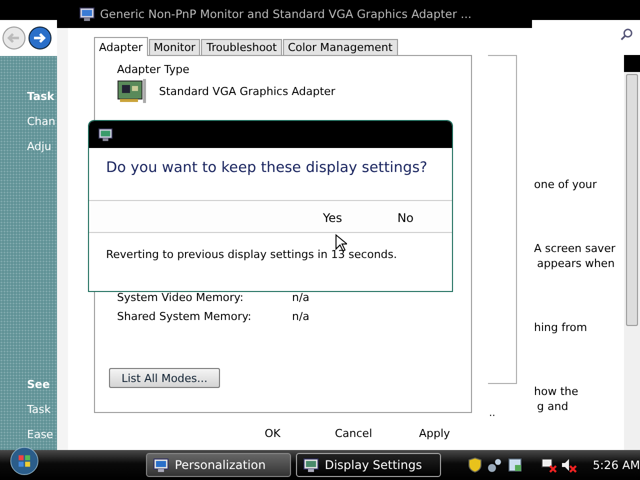  Describe the element at coordinates (41, 121) in the screenshot. I see `sidebar-item: Chan` at that location.